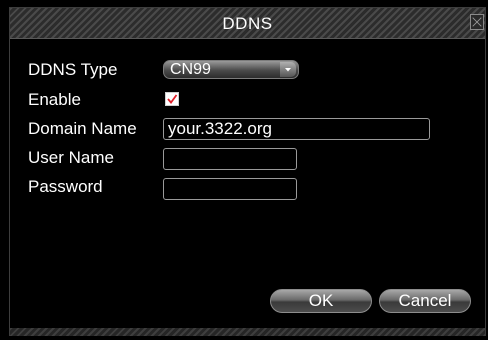  I want to click on dialog-title: DDNS, so click(247, 23).